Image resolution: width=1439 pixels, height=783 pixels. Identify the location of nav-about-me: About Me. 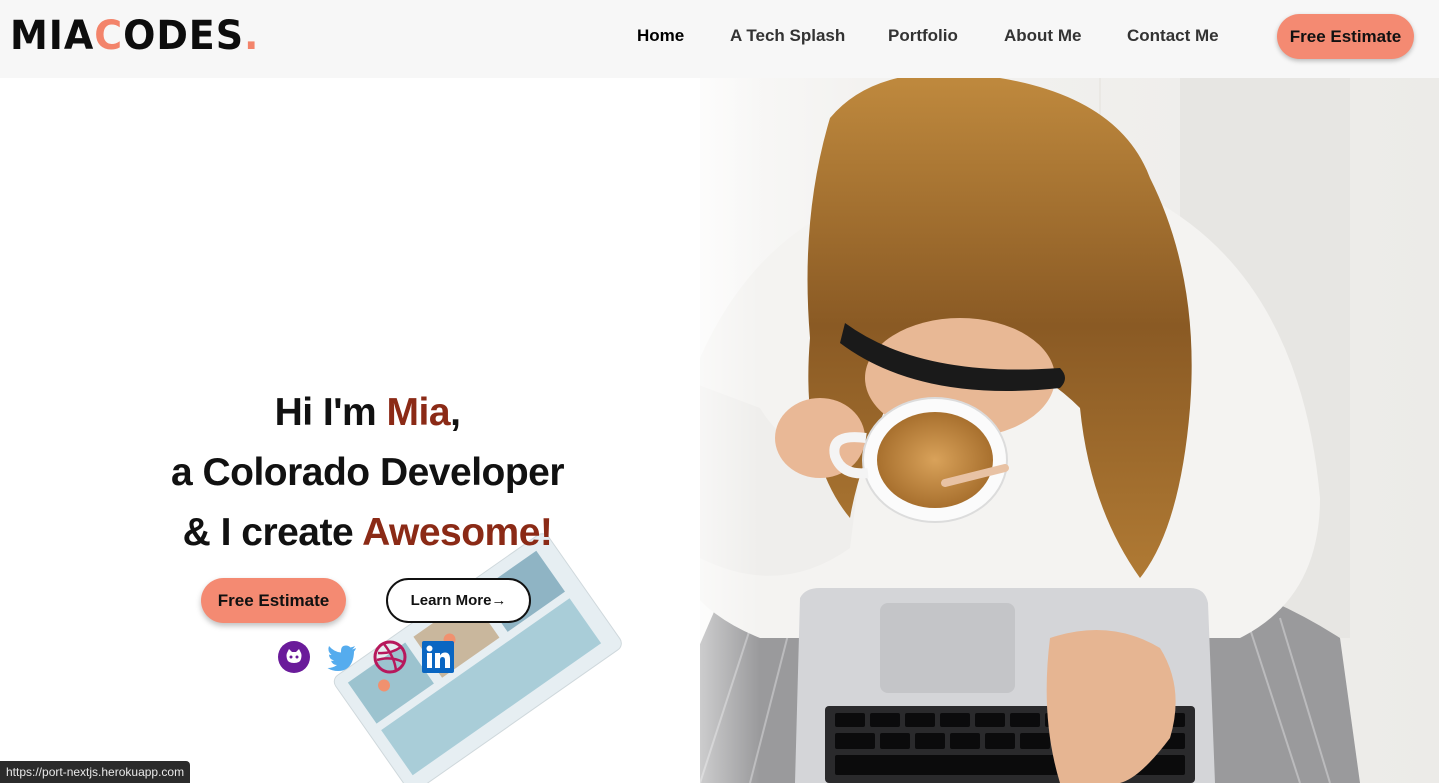
(1042, 36).